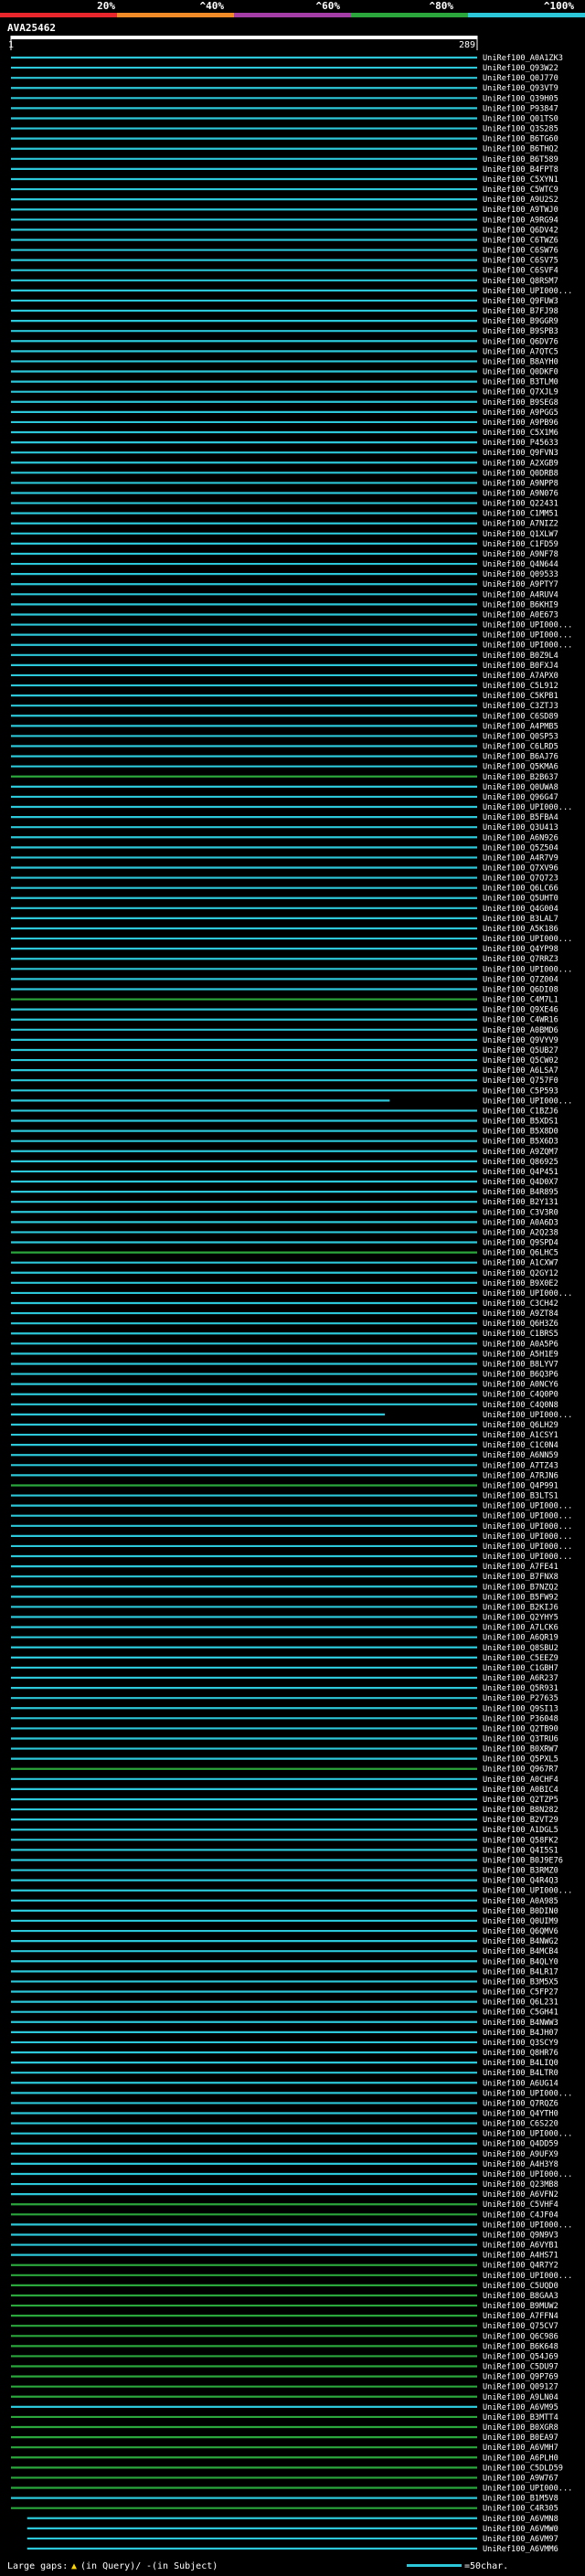 The width and height of the screenshot is (585, 2576). I want to click on hit-label: UniRef100_Q5CW02, so click(520, 1060).